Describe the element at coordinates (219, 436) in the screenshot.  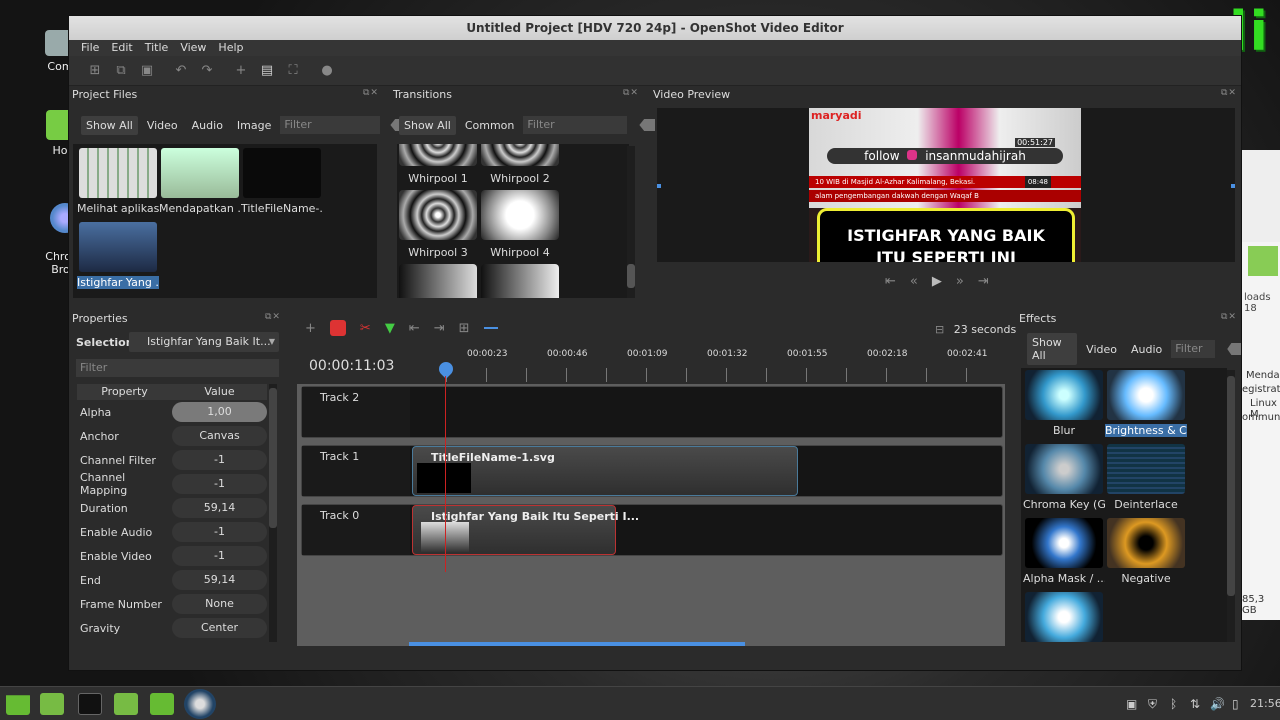
I see `property-value: Canvas` at that location.